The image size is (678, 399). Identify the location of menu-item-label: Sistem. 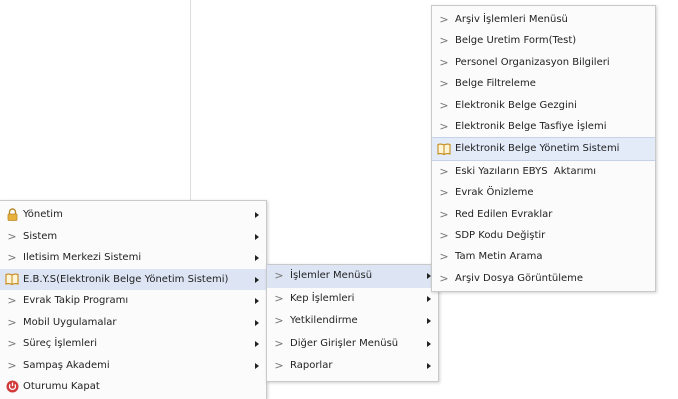
(40, 236).